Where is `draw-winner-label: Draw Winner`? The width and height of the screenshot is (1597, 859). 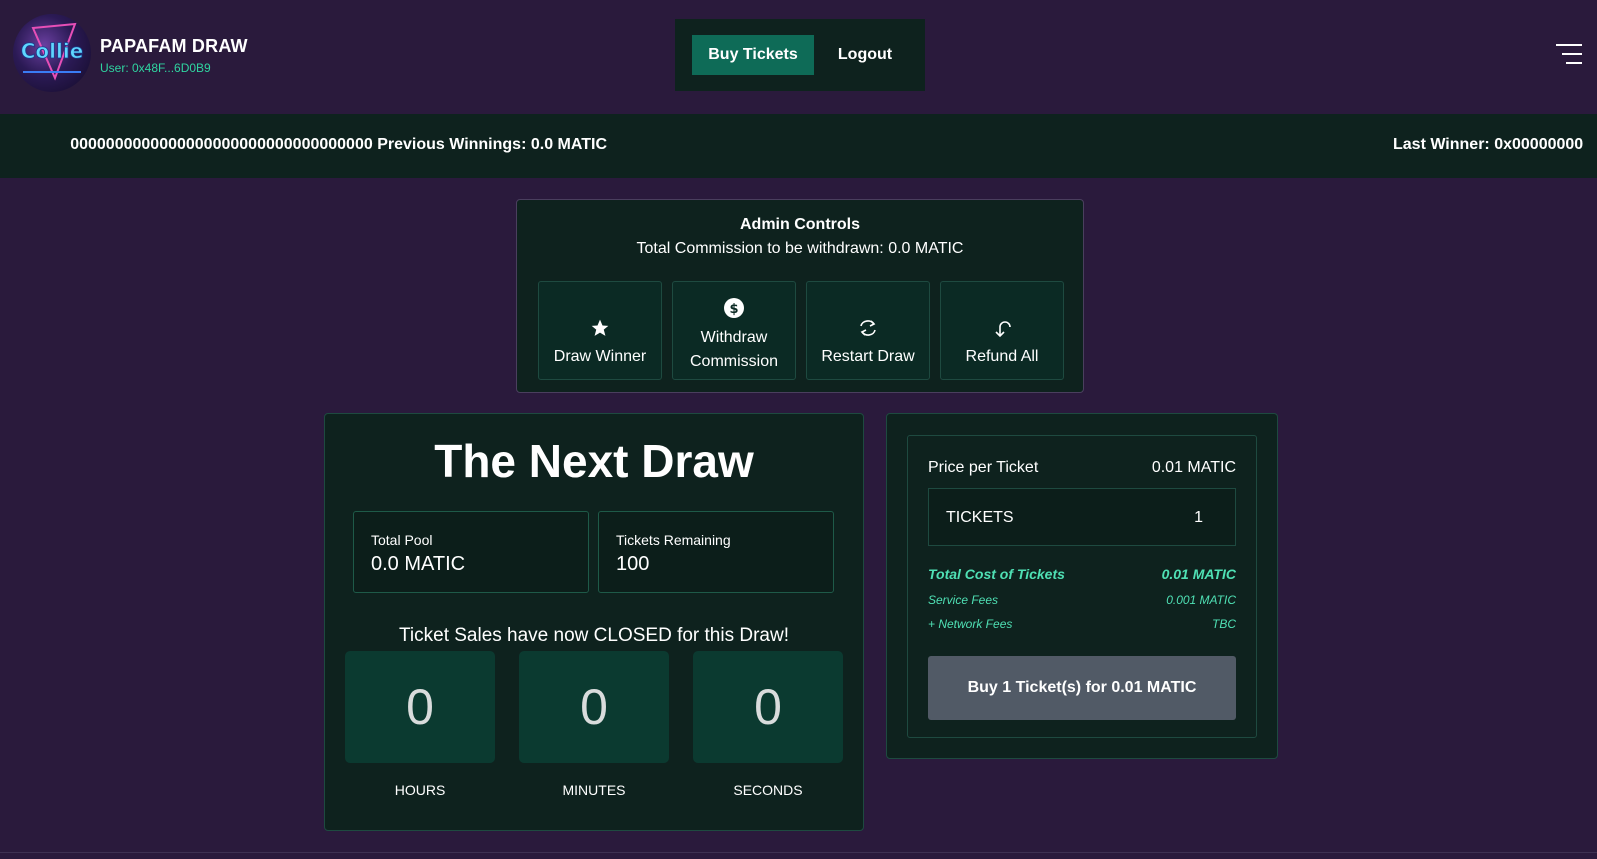
draw-winner-label: Draw Winner is located at coordinates (600, 356).